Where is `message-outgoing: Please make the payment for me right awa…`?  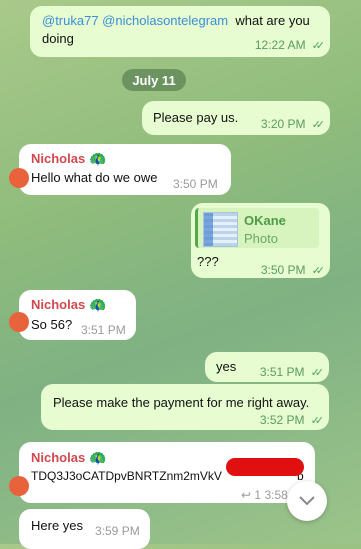
message-outgoing: Please make the payment for me right awa… is located at coordinates (185, 407).